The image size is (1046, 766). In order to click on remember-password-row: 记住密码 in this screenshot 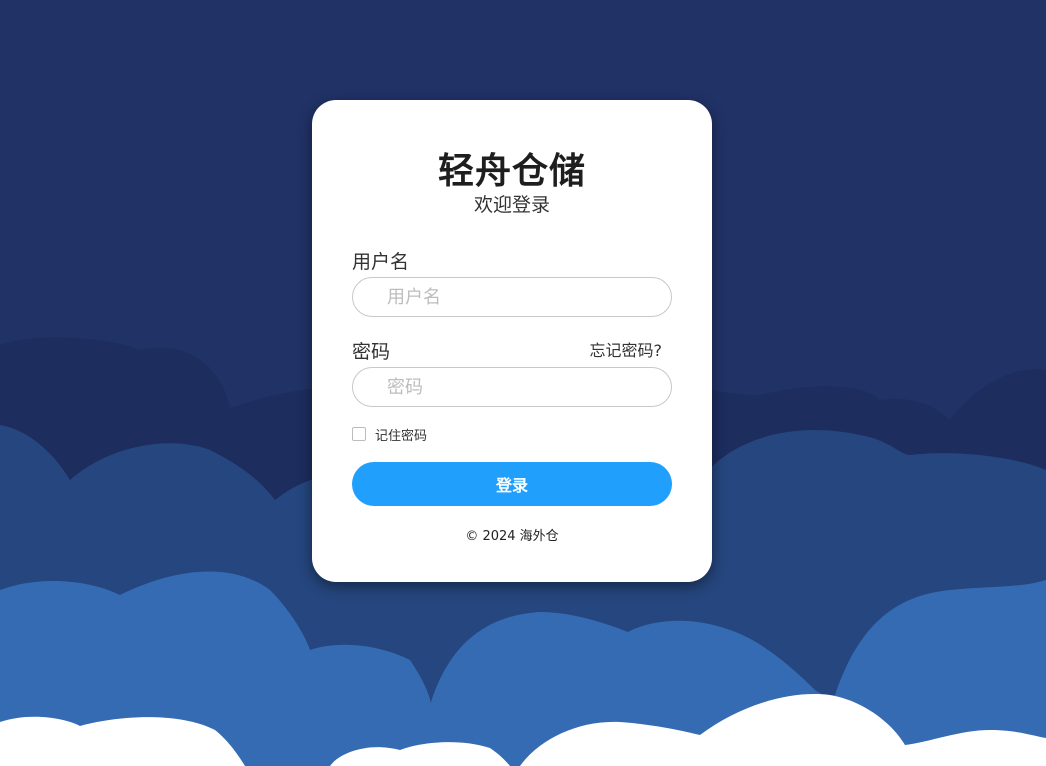, I will do `click(389, 434)`.